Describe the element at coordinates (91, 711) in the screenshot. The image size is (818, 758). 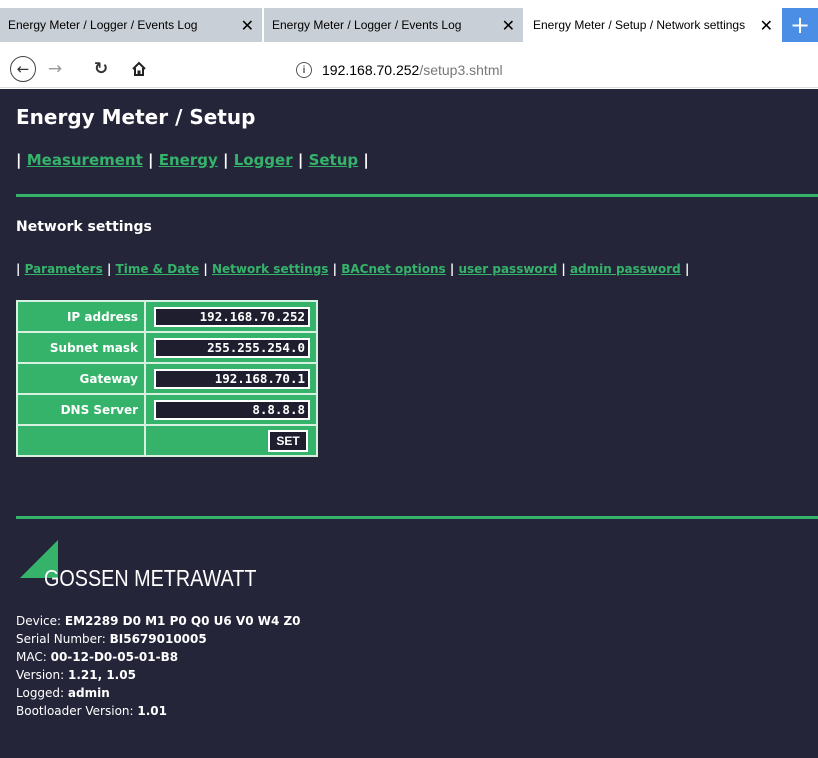
I see `device-info-row: Bootloader Version: 1.01` at that location.